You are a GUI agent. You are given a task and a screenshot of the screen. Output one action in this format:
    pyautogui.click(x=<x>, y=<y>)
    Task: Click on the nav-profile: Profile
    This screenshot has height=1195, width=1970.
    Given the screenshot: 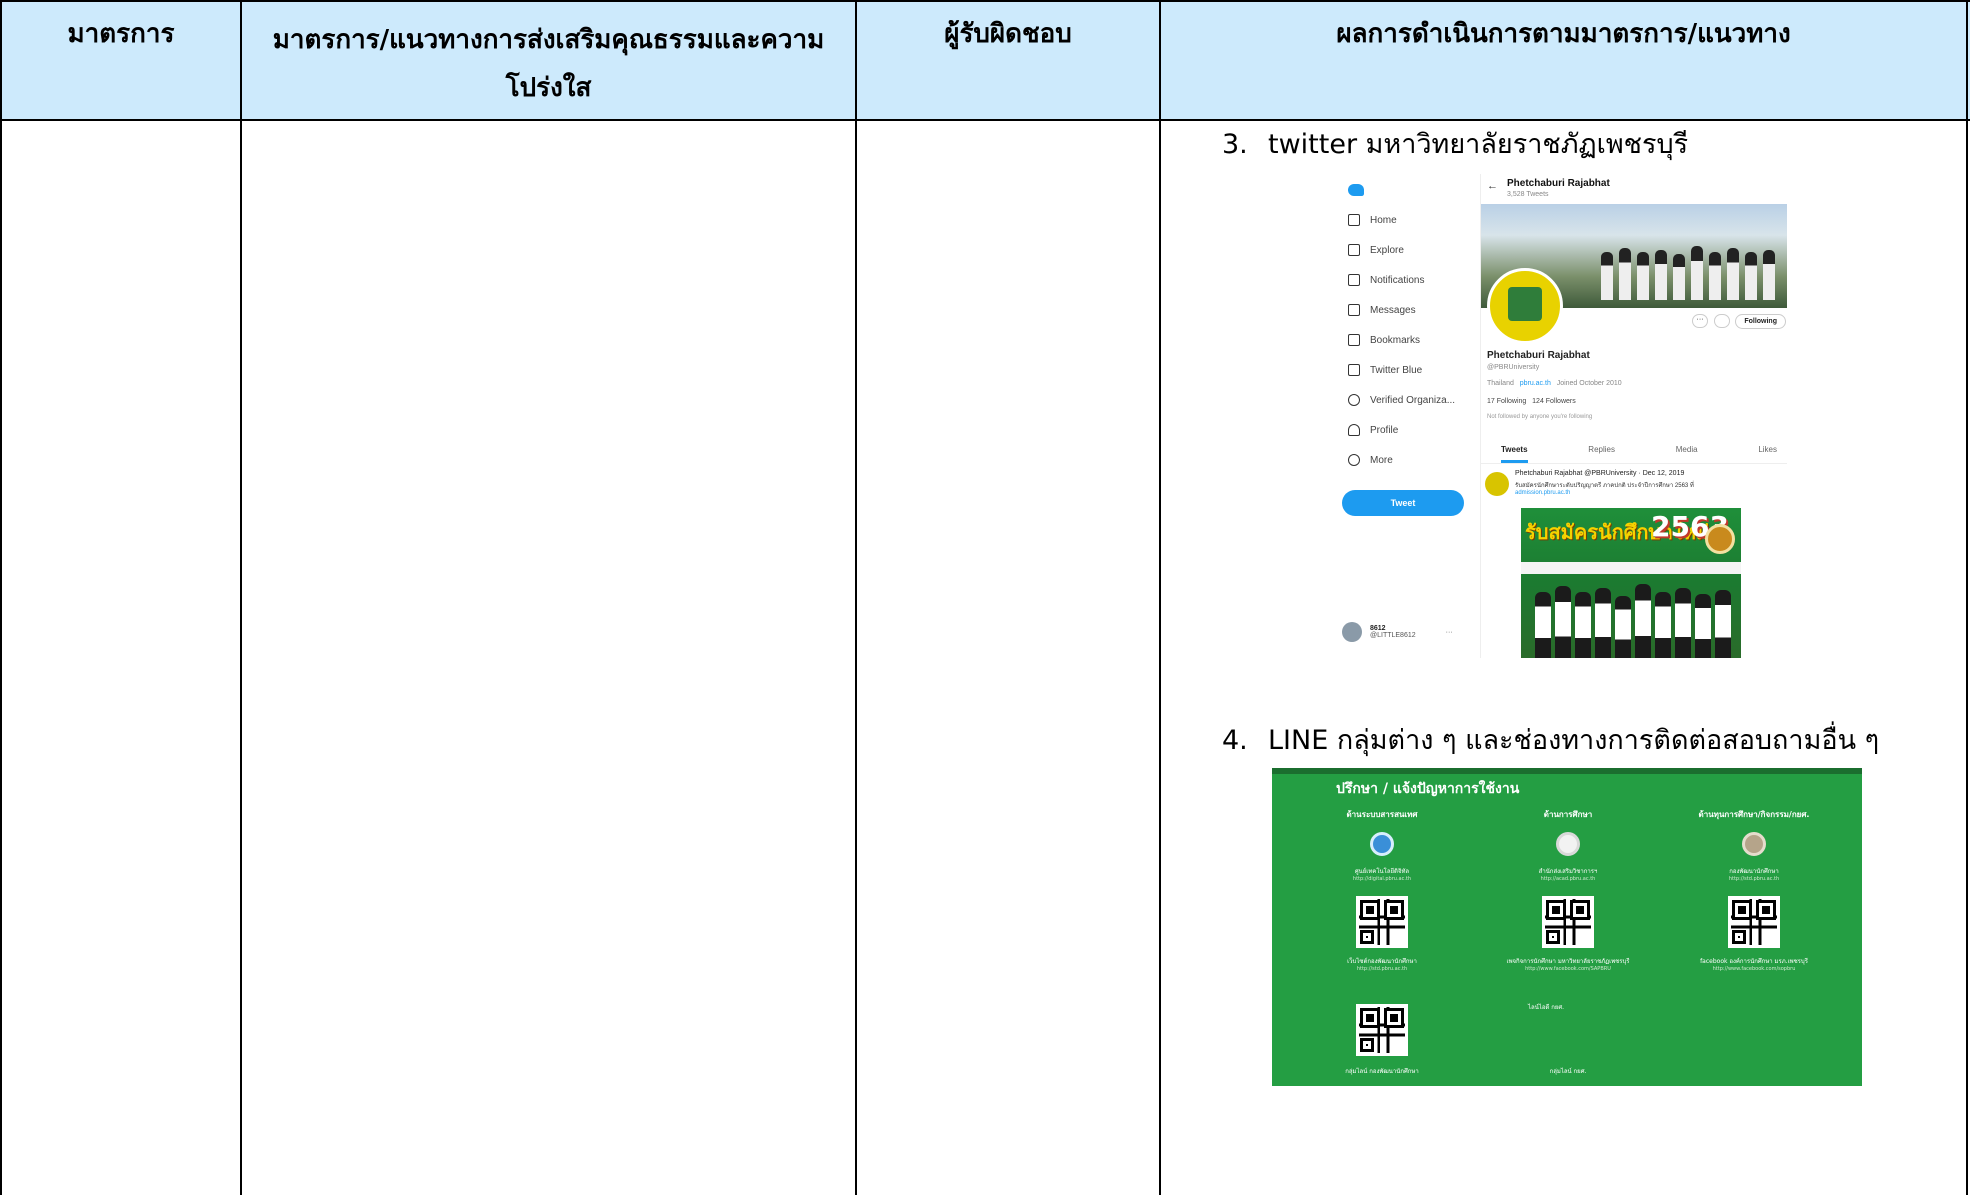 What is the action you would take?
    pyautogui.click(x=1373, y=430)
    